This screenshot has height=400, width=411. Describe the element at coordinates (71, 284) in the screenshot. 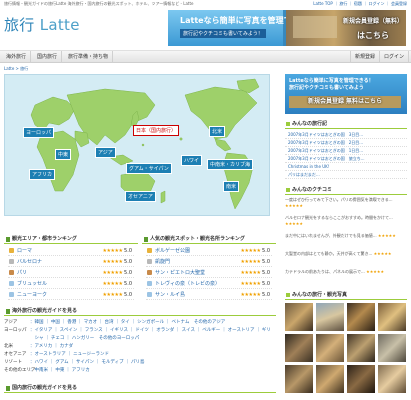

I see `area-rank-row: ブリュッセル ★★★★★ 5.0` at that location.